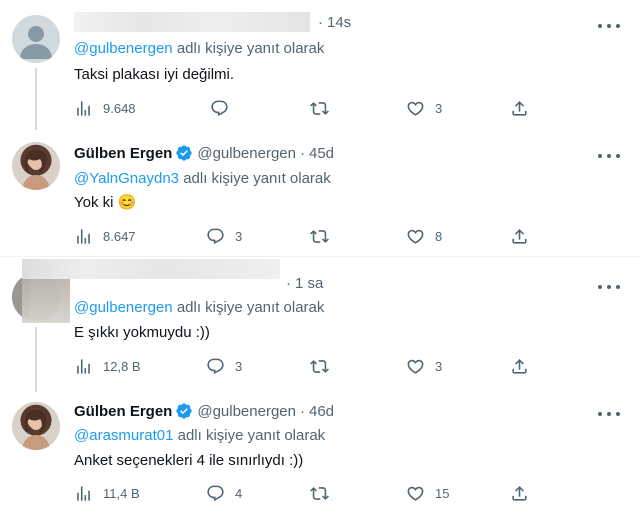 The height and width of the screenshot is (524, 640). Describe the element at coordinates (309, 108) in the screenshot. I see `action-bar: 9.648 3` at that location.